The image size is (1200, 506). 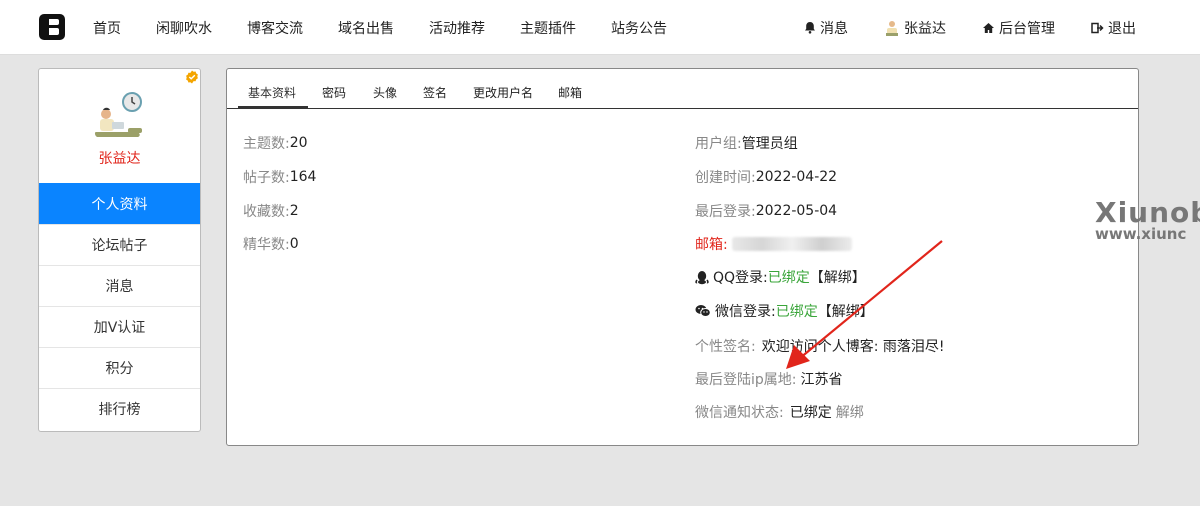 I want to click on notify-unbind-link: 解绑, so click(x=850, y=412).